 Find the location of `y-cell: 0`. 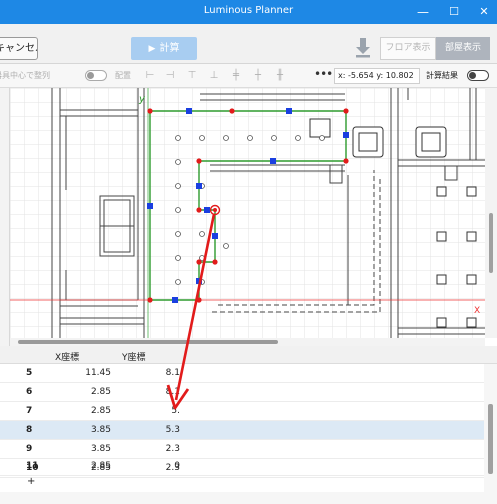

y-cell: 0 is located at coordinates (151, 466).